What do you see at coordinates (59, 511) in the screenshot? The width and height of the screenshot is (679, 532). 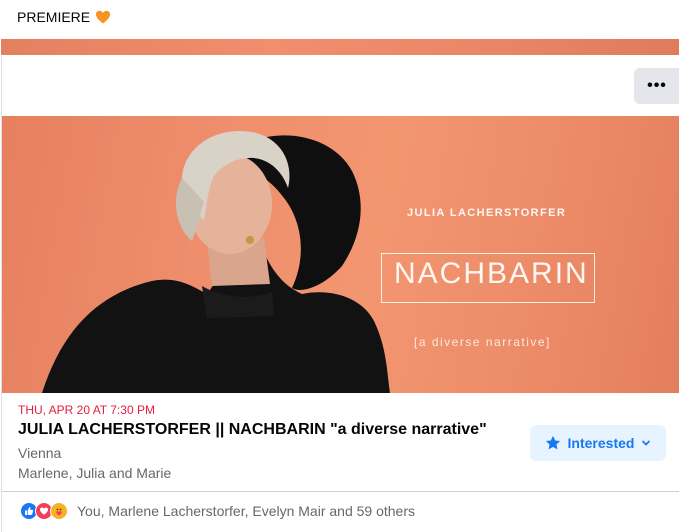 I see `care-icon` at bounding box center [59, 511].